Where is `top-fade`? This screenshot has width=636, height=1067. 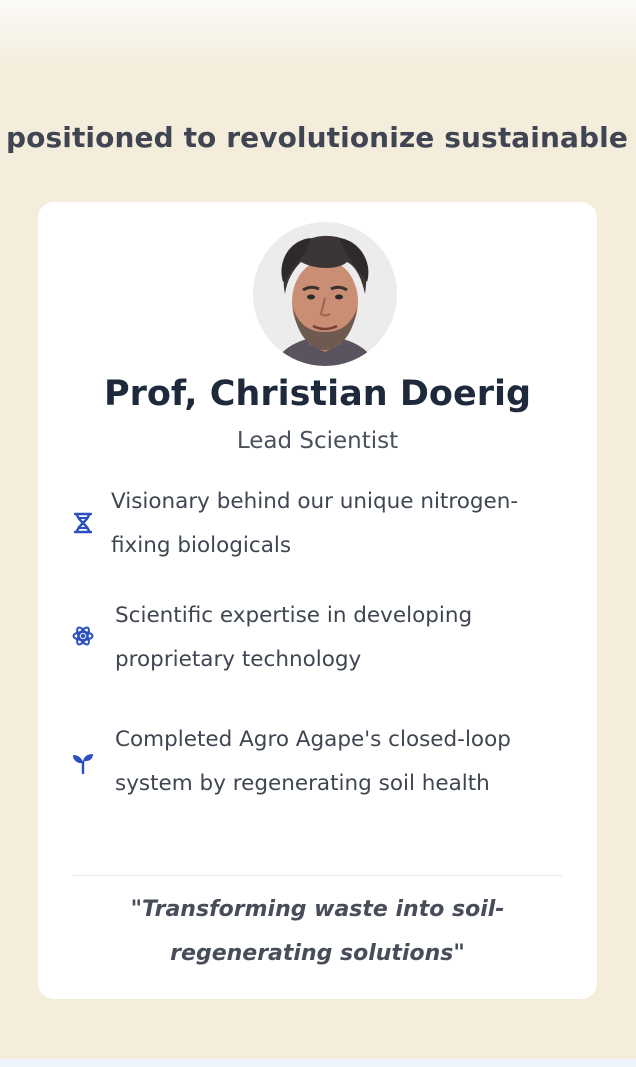 top-fade is located at coordinates (318, 35).